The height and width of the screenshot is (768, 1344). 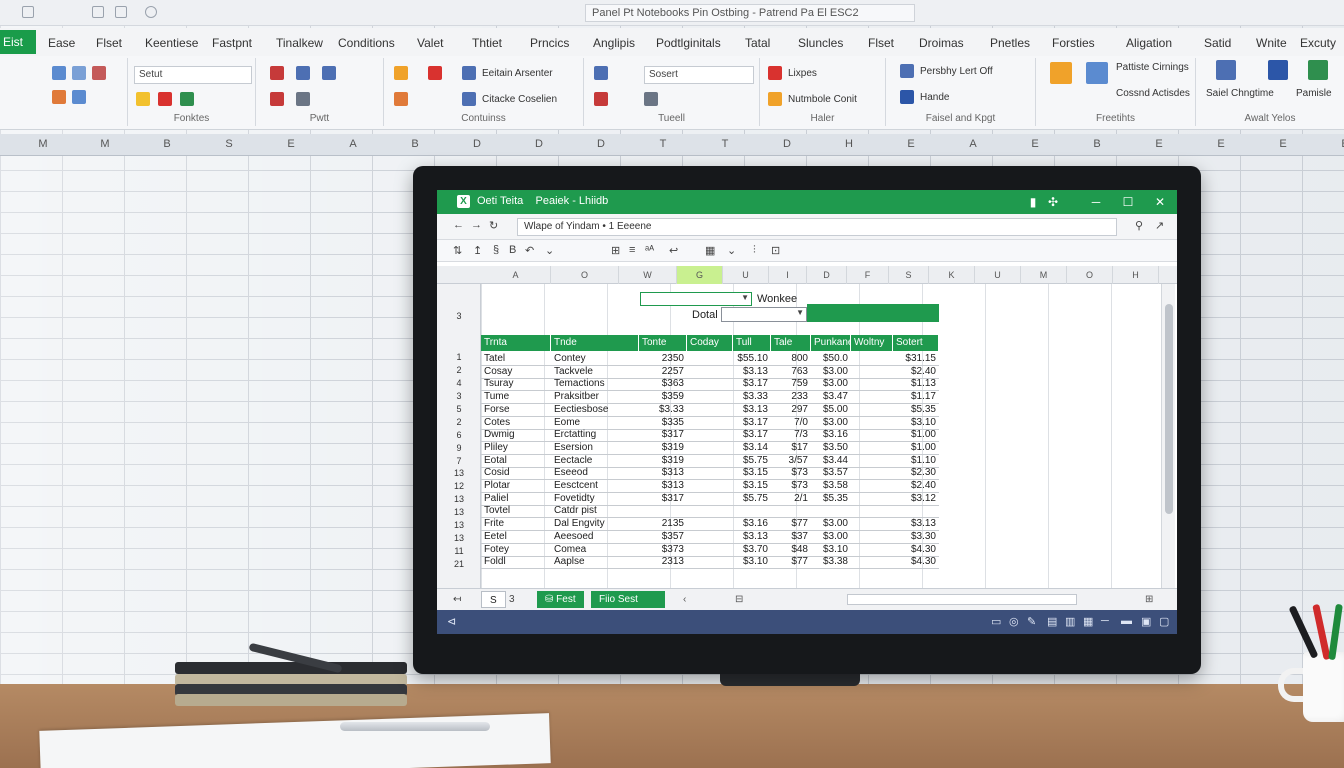 What do you see at coordinates (459, 473) in the screenshot?
I see `row-number: 13` at bounding box center [459, 473].